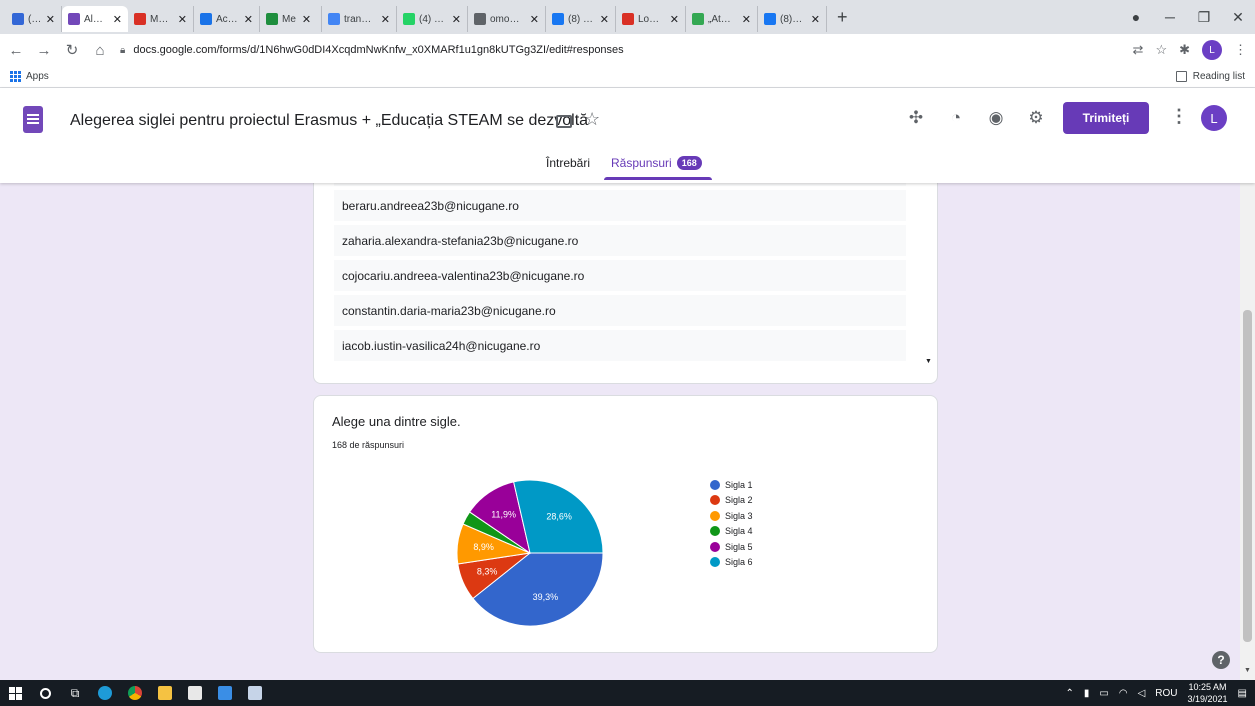 Image resolution: width=1255 pixels, height=706 pixels. What do you see at coordinates (1208, 693) in the screenshot?
I see `clock: 10:25 AM 3/19/2021` at bounding box center [1208, 693].